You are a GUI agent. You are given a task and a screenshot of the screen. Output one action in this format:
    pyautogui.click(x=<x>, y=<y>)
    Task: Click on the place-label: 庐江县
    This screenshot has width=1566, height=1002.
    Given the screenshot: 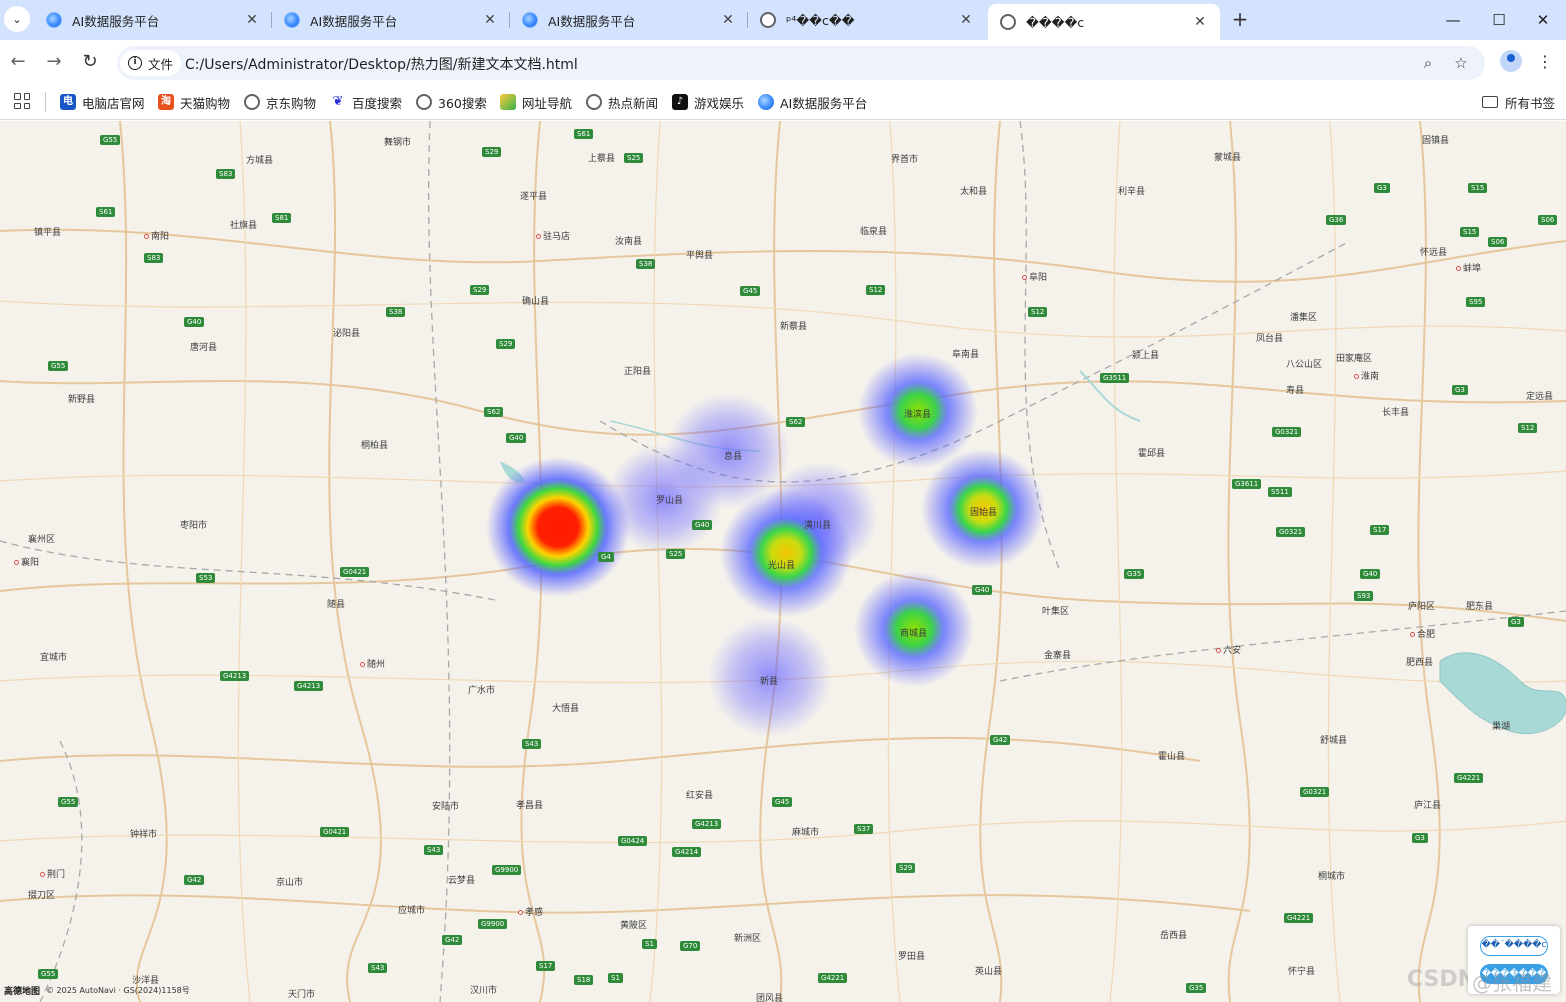 What is the action you would take?
    pyautogui.click(x=1428, y=806)
    